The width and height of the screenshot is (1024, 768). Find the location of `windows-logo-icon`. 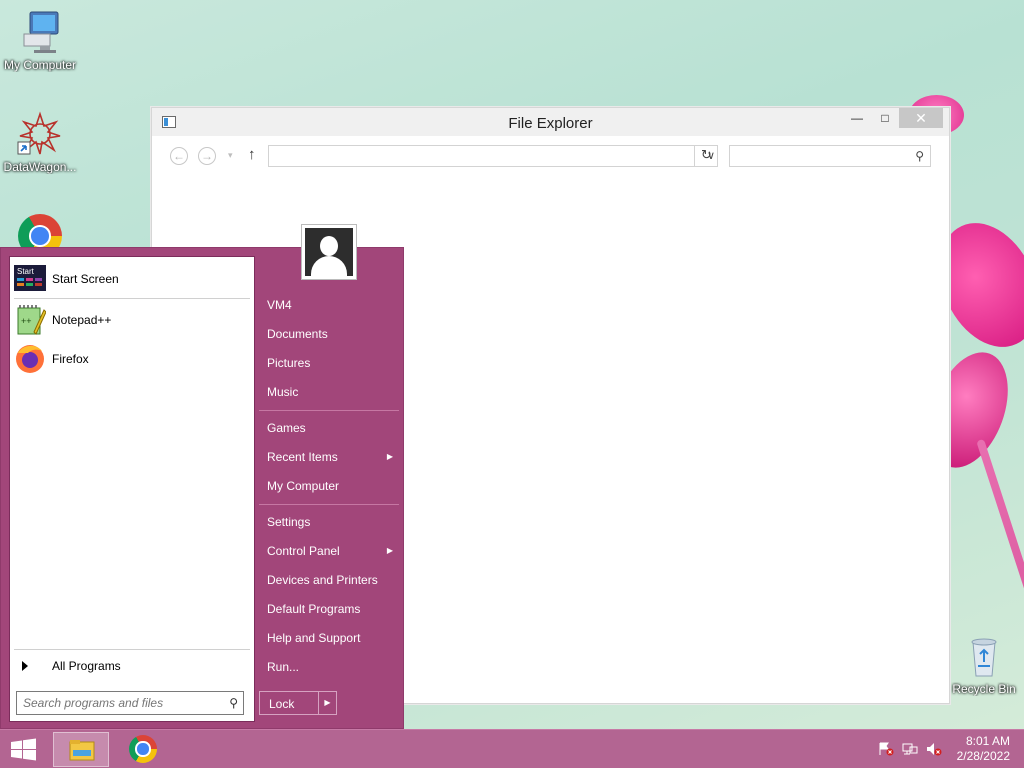

windows-logo-icon is located at coordinates (23, 749).